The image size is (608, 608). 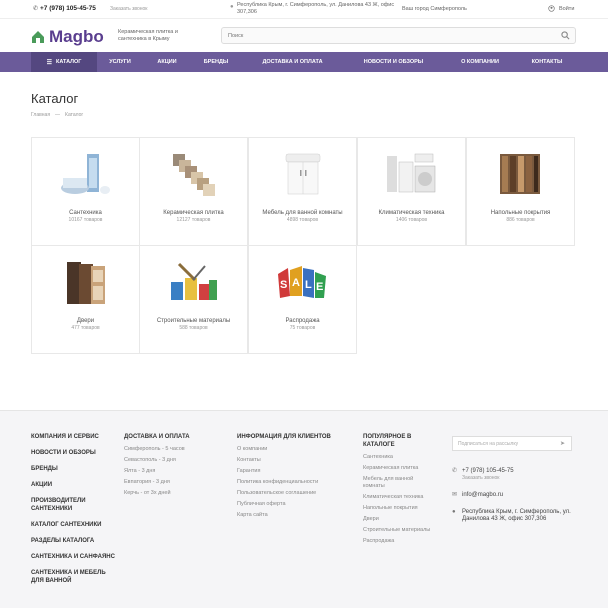 I want to click on climate-equipment-image, so click(x=411, y=173).